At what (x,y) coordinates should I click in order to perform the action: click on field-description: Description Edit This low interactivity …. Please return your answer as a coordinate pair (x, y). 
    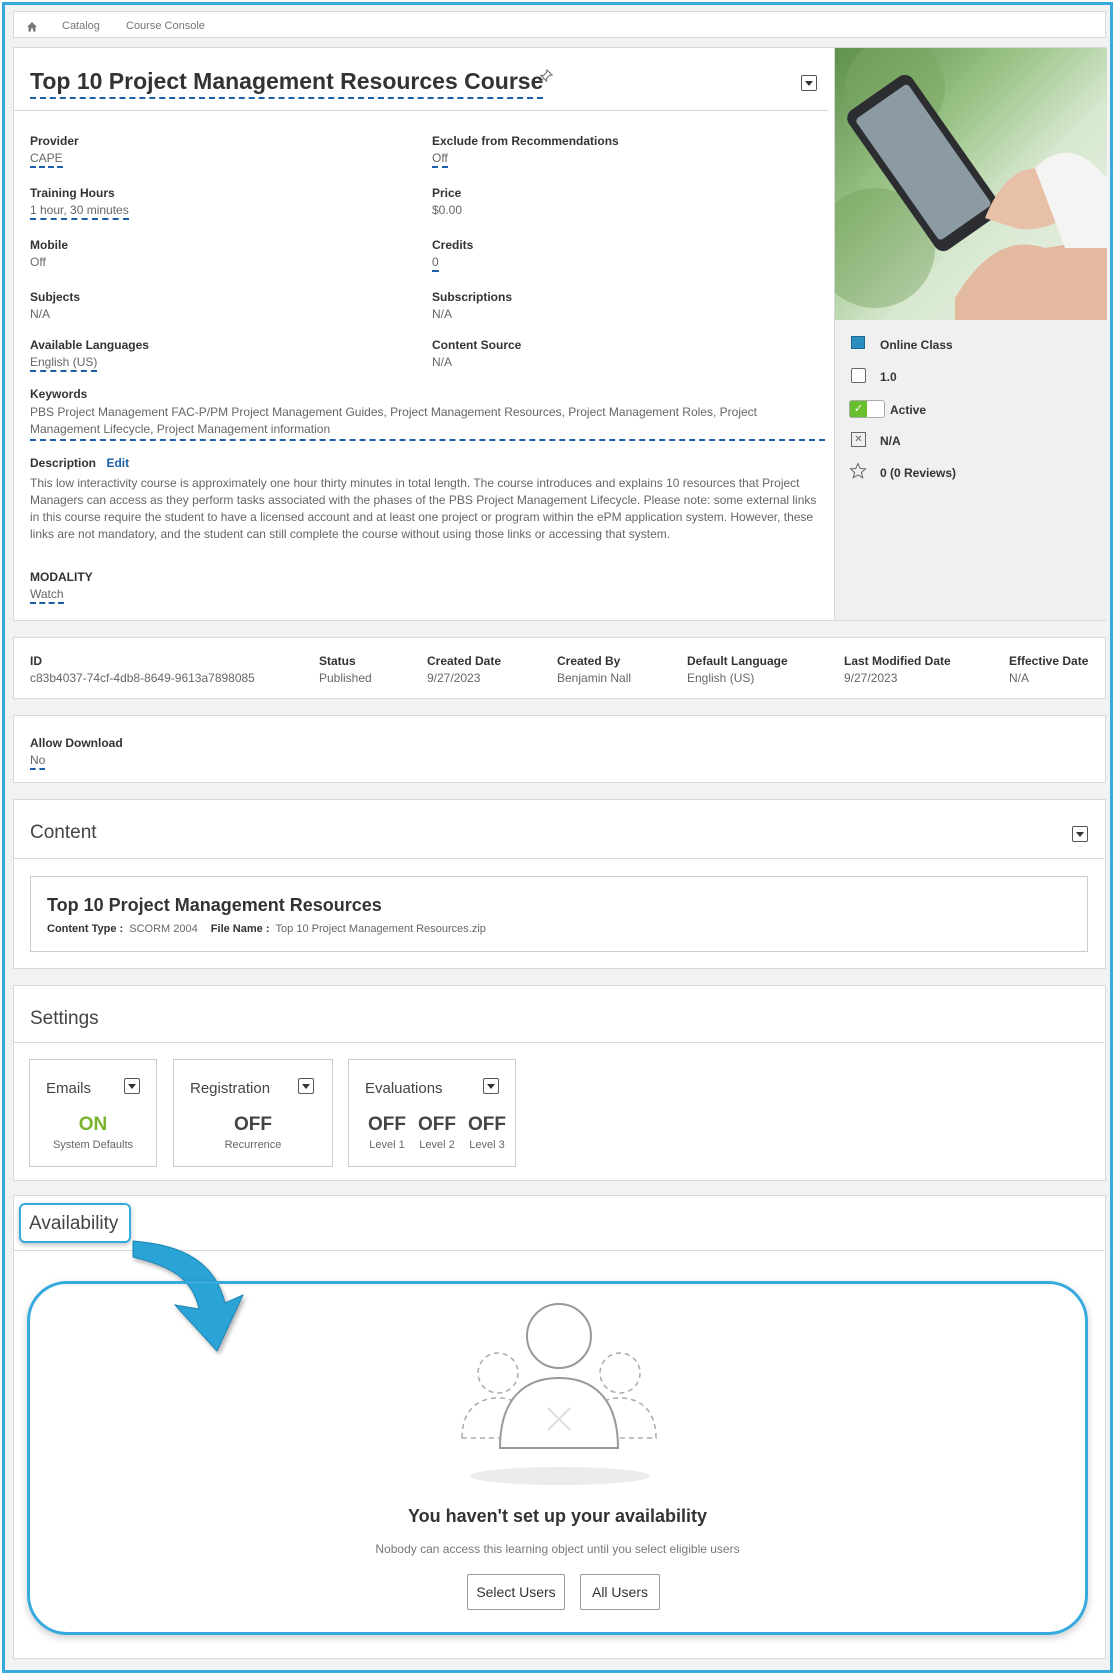
    Looking at the image, I should click on (427, 498).